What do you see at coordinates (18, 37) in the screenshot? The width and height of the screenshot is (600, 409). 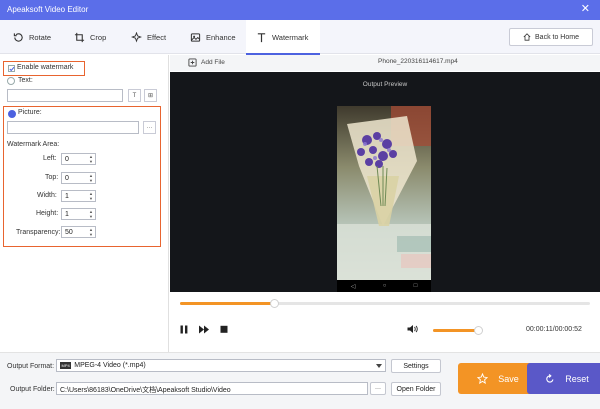 I see `rotate-icon` at bounding box center [18, 37].